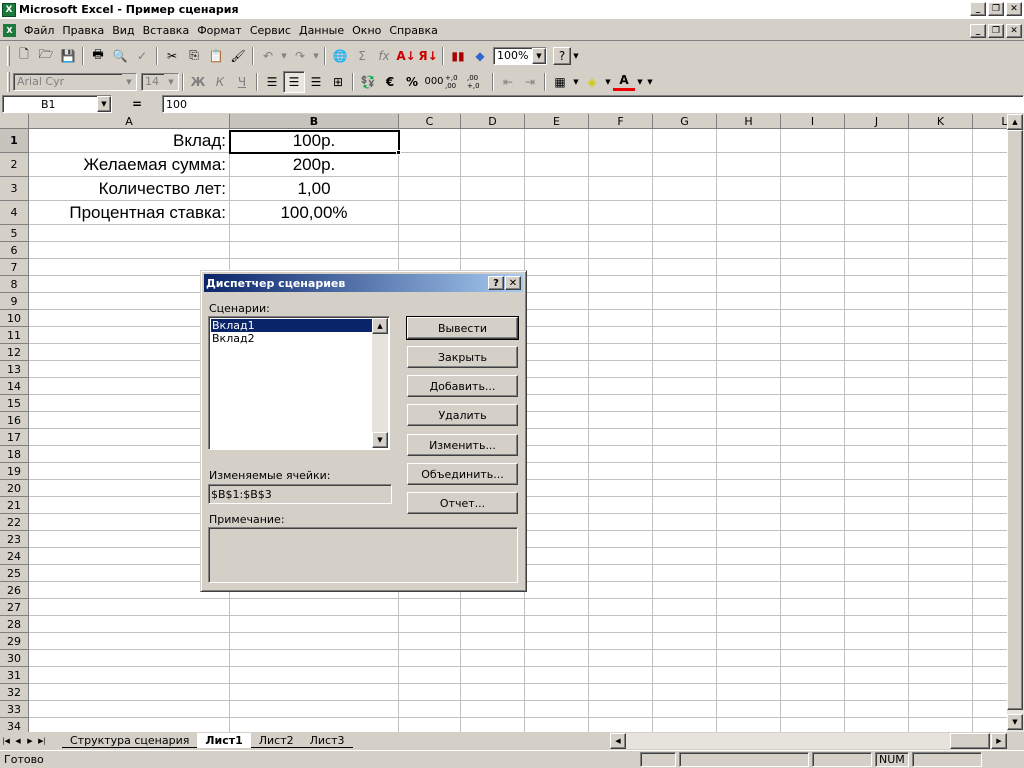 The width and height of the screenshot is (1024, 768). I want to click on label-cell: Вклад:, so click(129, 141).